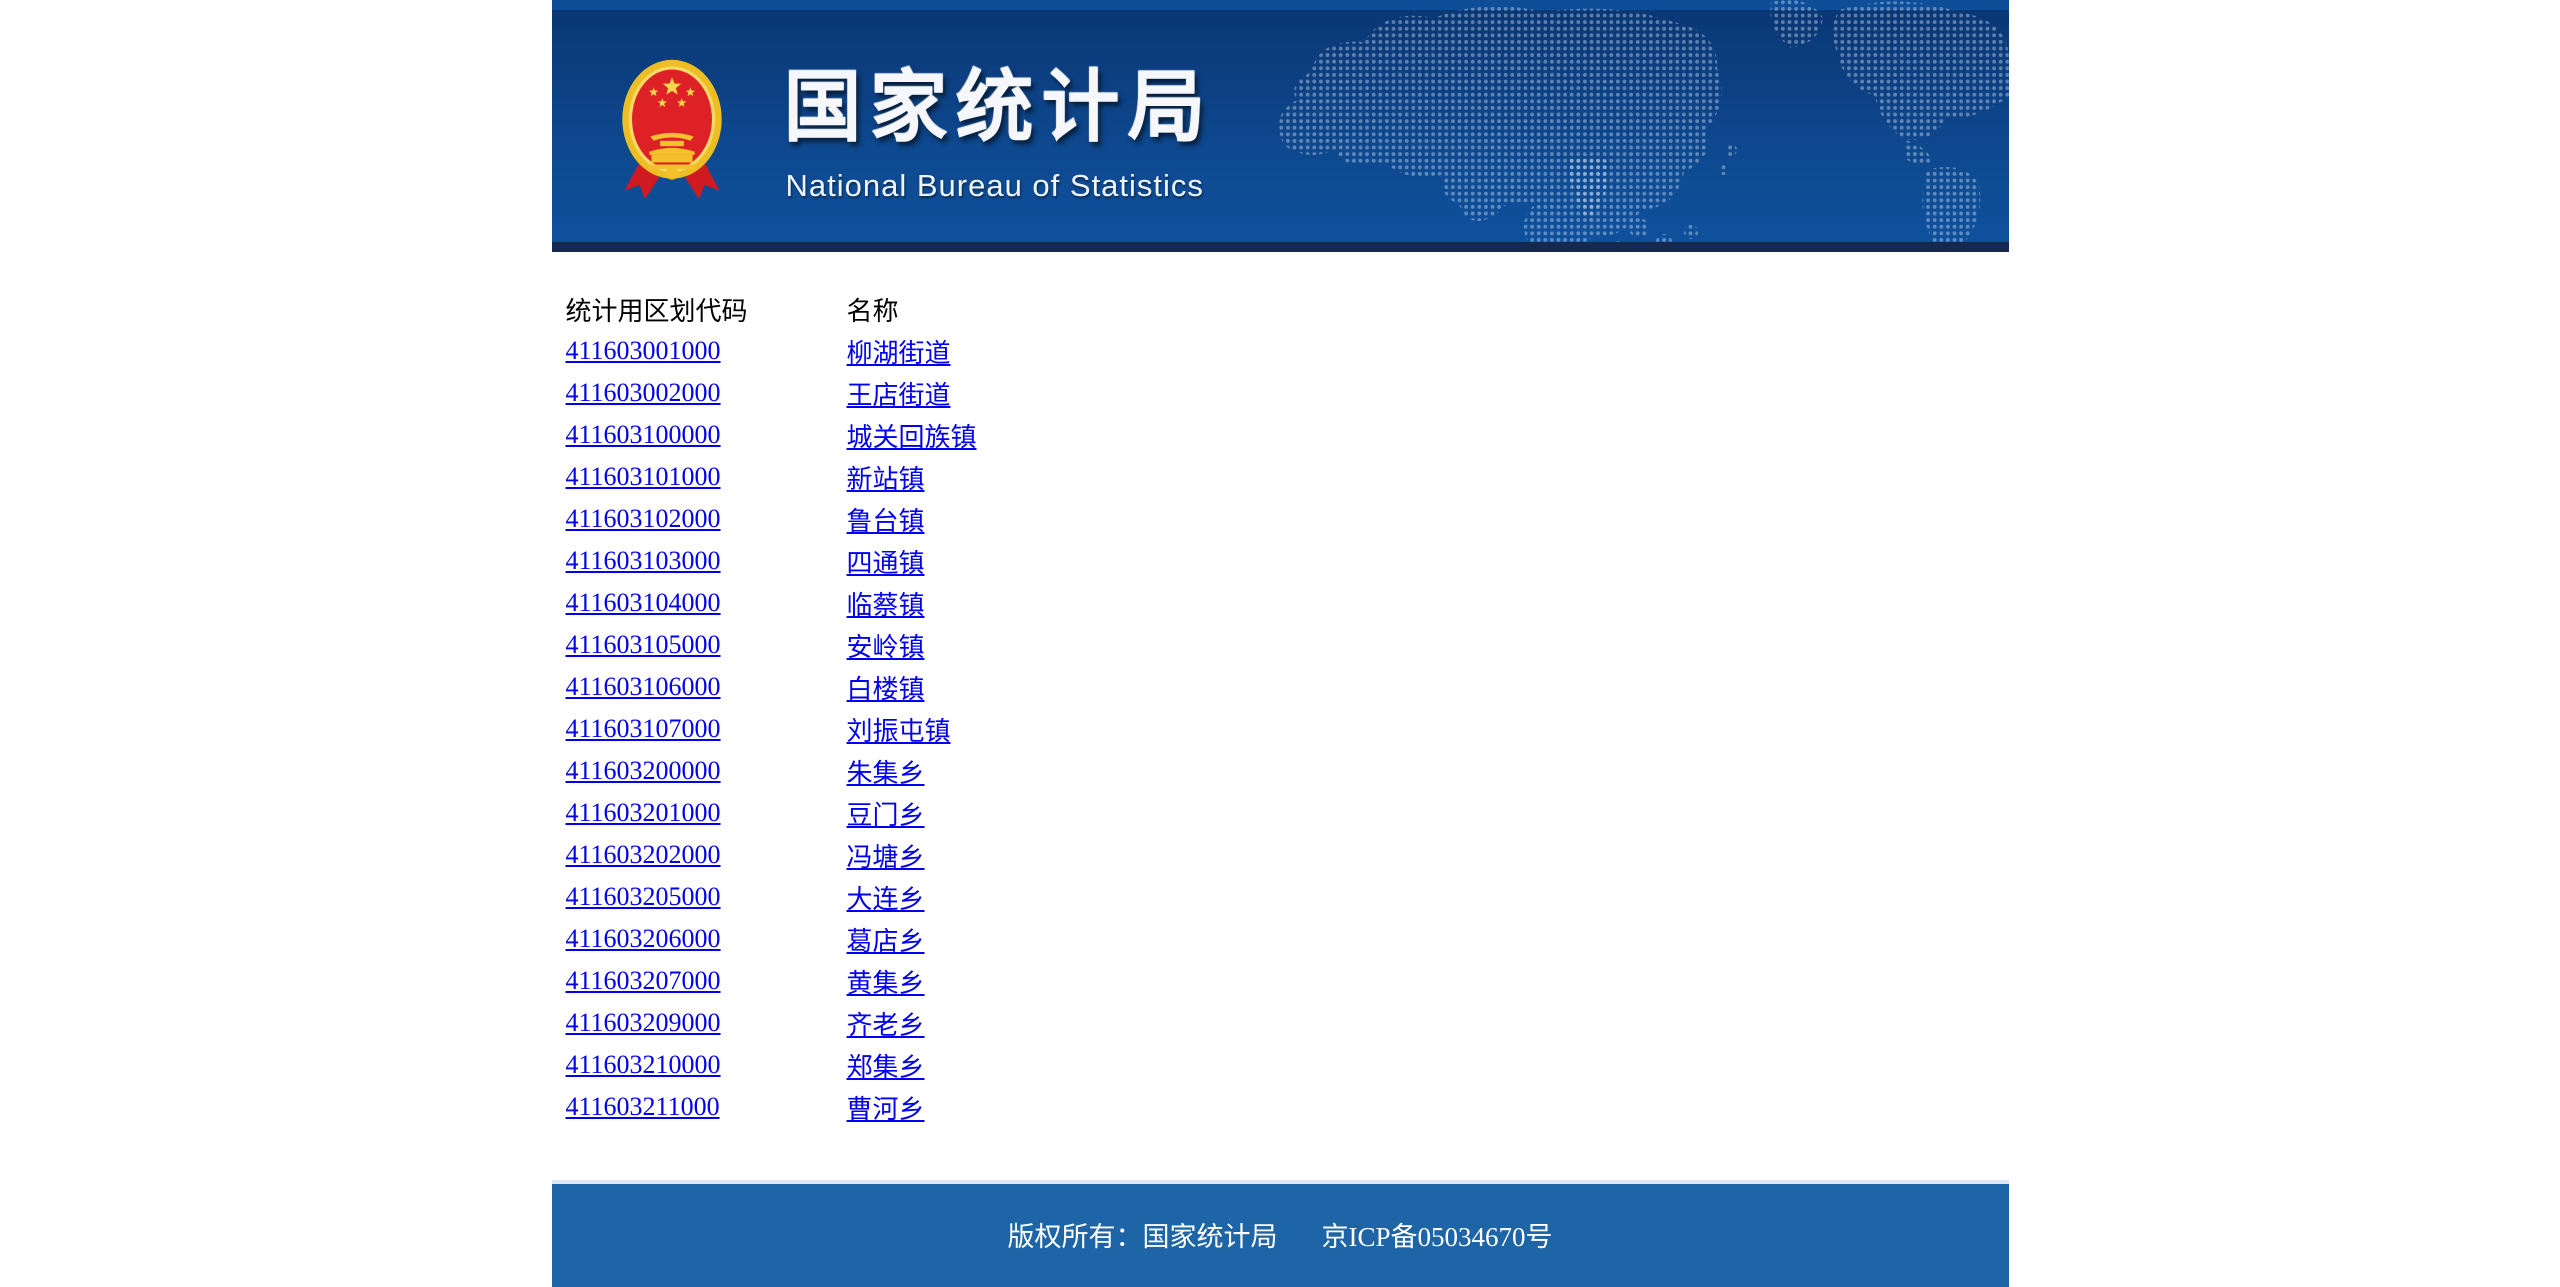 The image size is (2560, 1287). What do you see at coordinates (771, 1065) in the screenshot?
I see `table-row: 411603210000 郑集乡` at bounding box center [771, 1065].